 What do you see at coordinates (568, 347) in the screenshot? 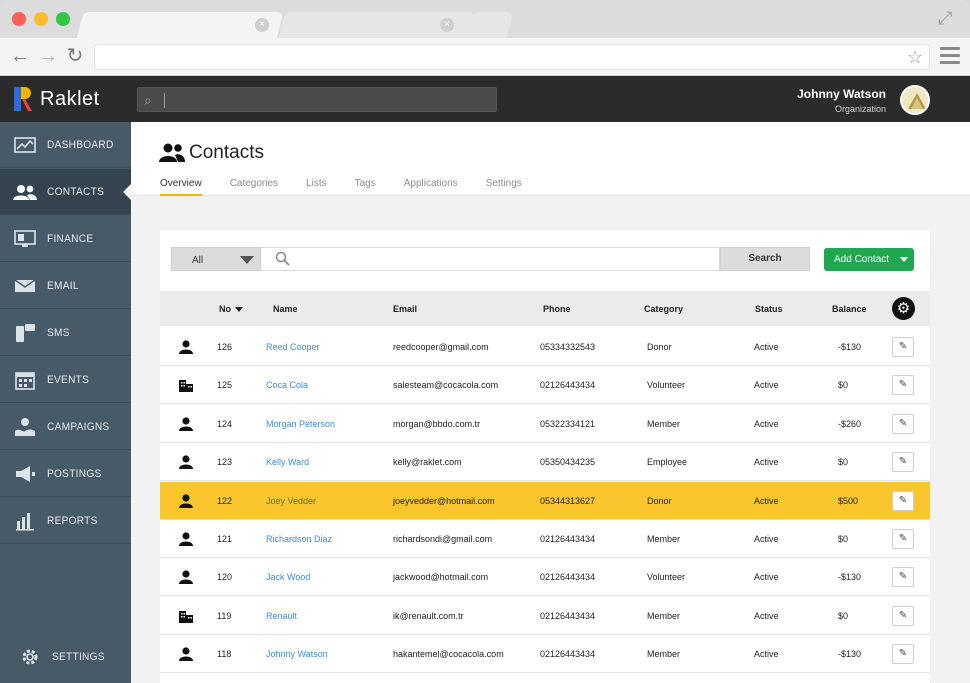
I see `cell-phone: 05334332543` at bounding box center [568, 347].